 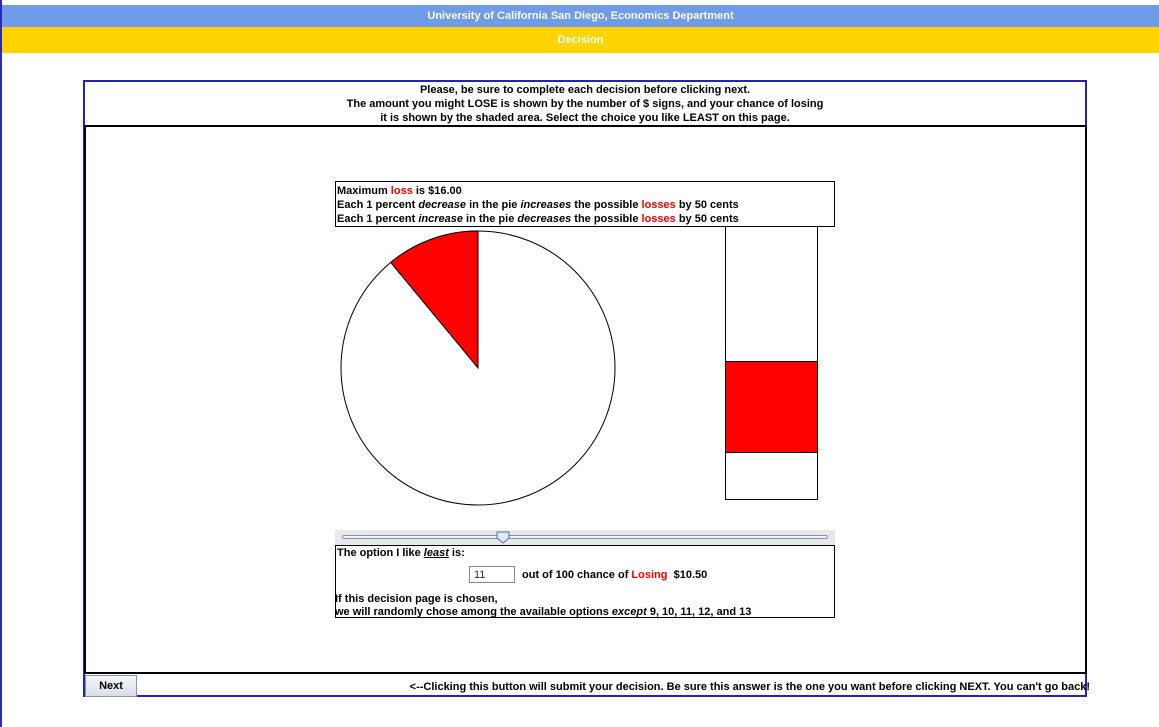 What do you see at coordinates (380, 553) in the screenshot?
I see `option-label-text: The option I like` at bounding box center [380, 553].